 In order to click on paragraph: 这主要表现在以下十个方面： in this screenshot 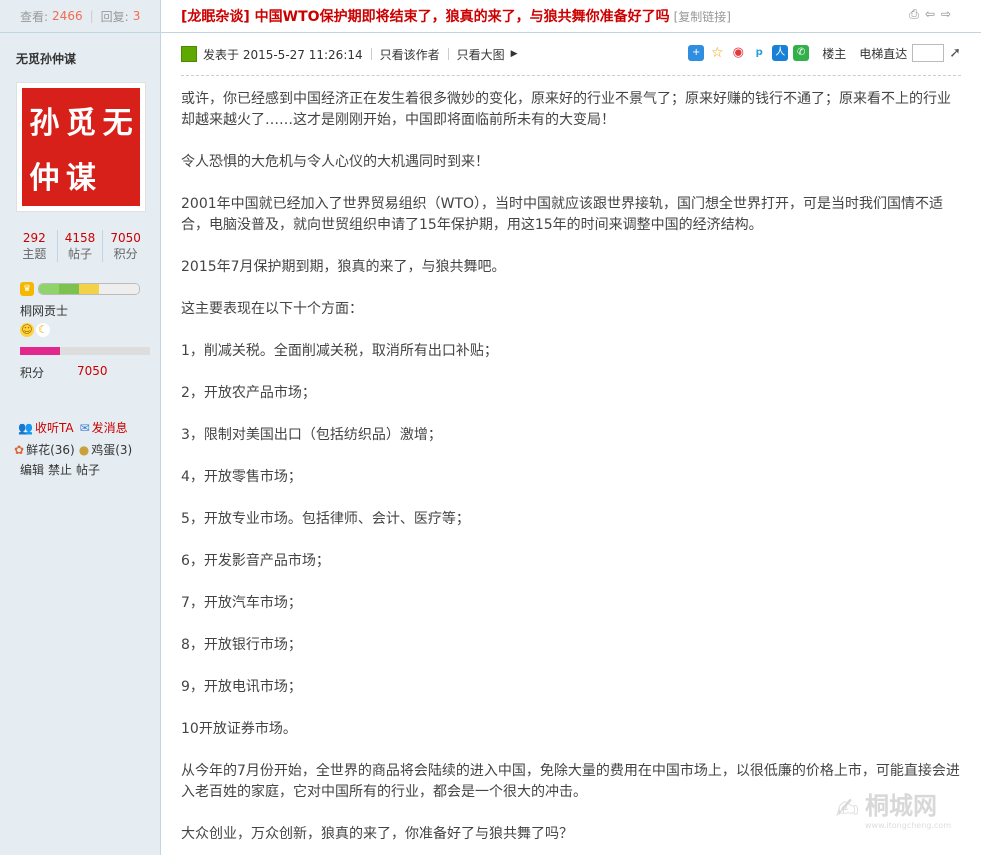, I will do `click(272, 309)`.